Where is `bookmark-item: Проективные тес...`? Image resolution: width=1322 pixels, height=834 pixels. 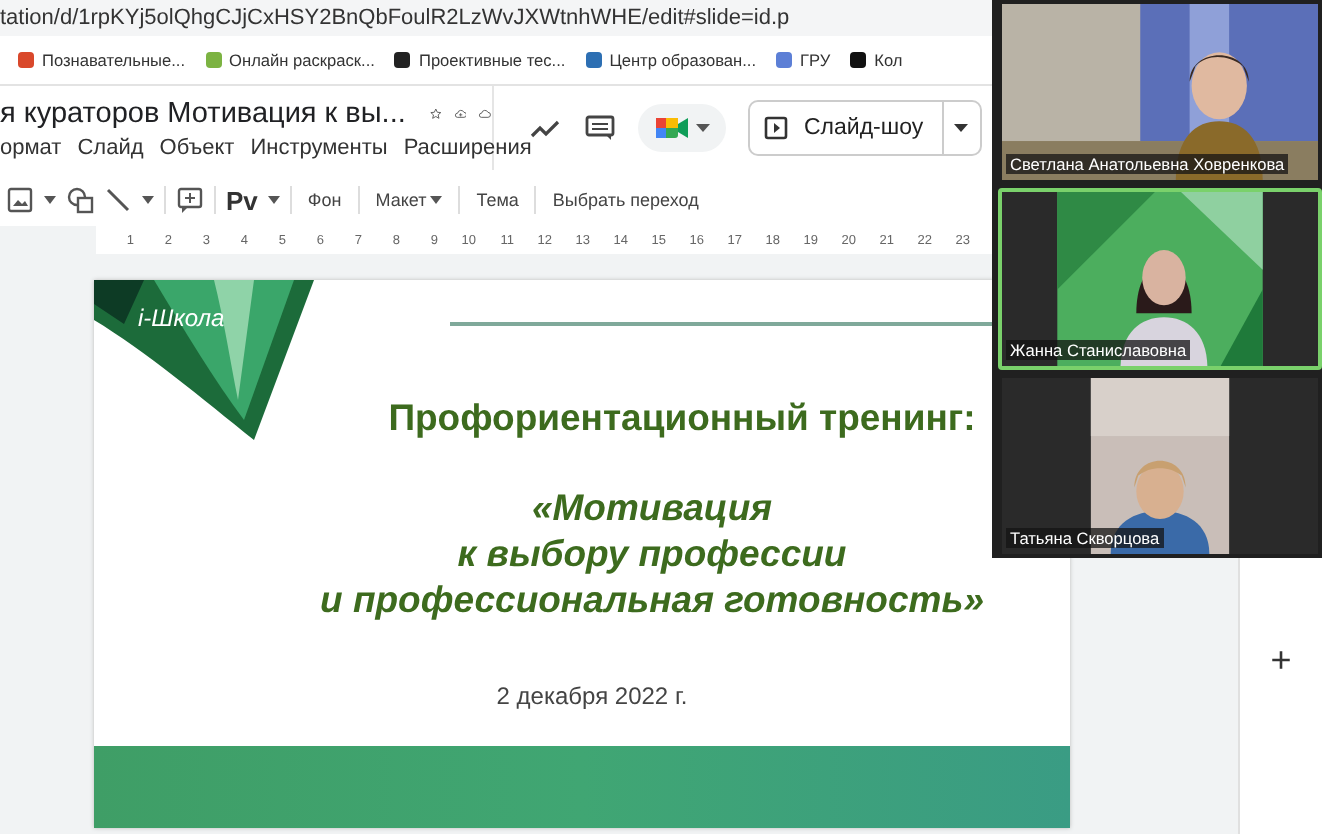
bookmark-item: Проективные тес... is located at coordinates (479, 60).